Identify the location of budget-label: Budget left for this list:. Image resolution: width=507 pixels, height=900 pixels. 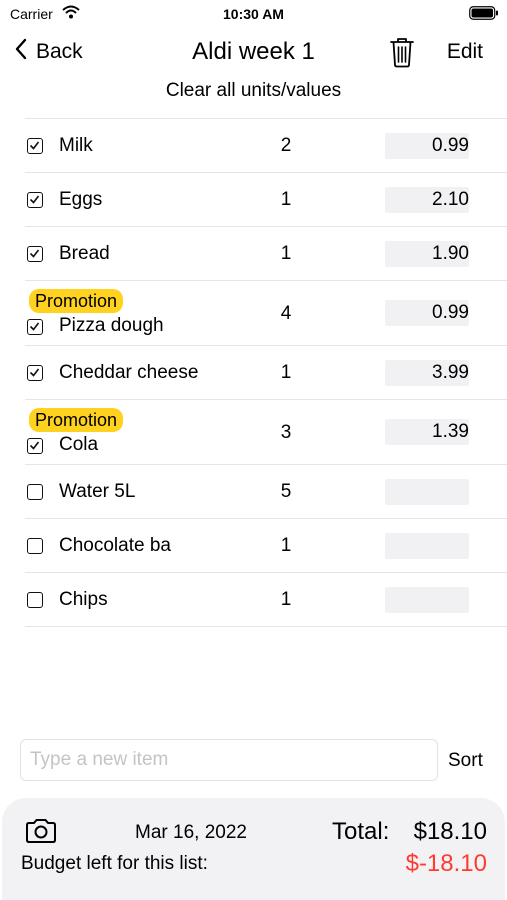
(114, 863).